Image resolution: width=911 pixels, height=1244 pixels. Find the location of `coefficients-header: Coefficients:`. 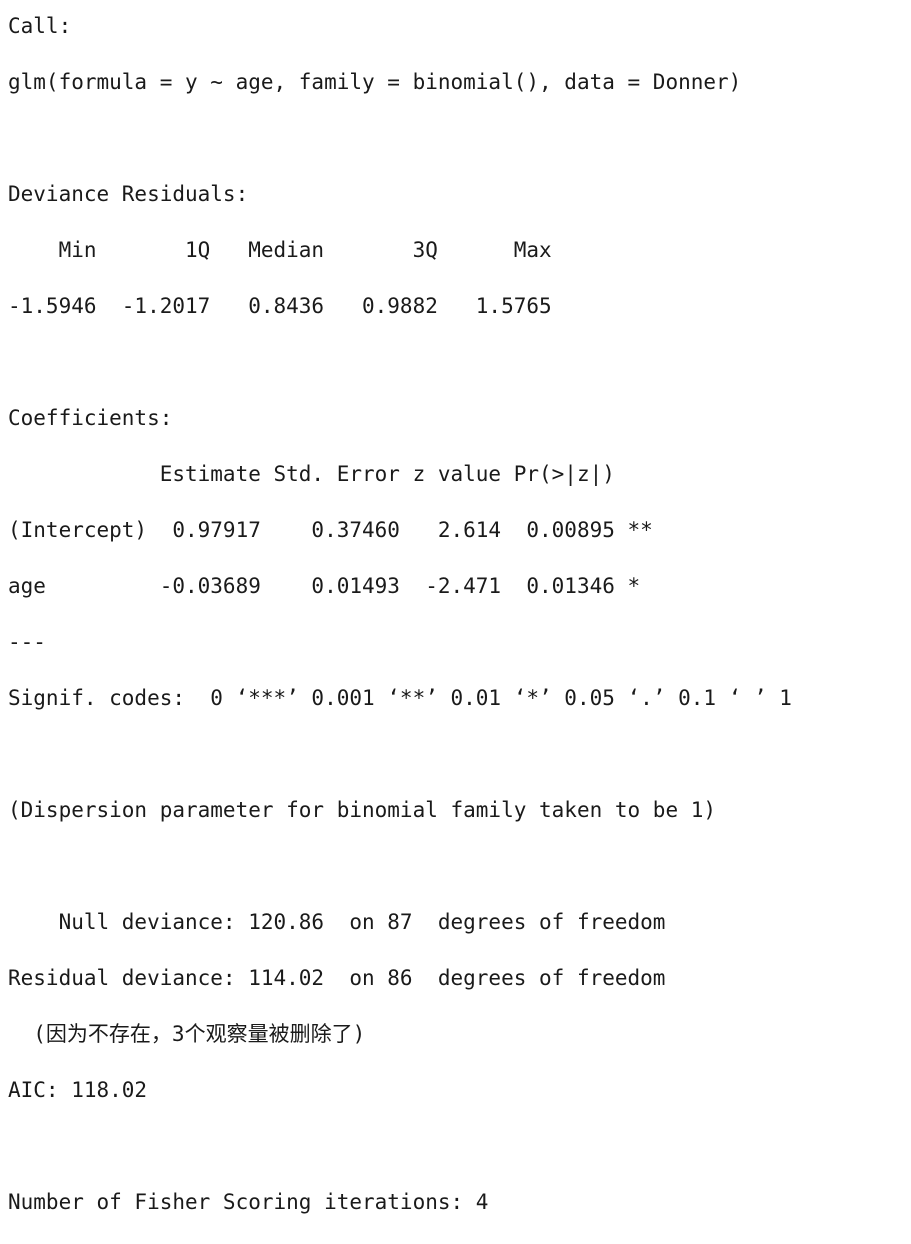

coefficients-header: Coefficients: is located at coordinates (90, 418).